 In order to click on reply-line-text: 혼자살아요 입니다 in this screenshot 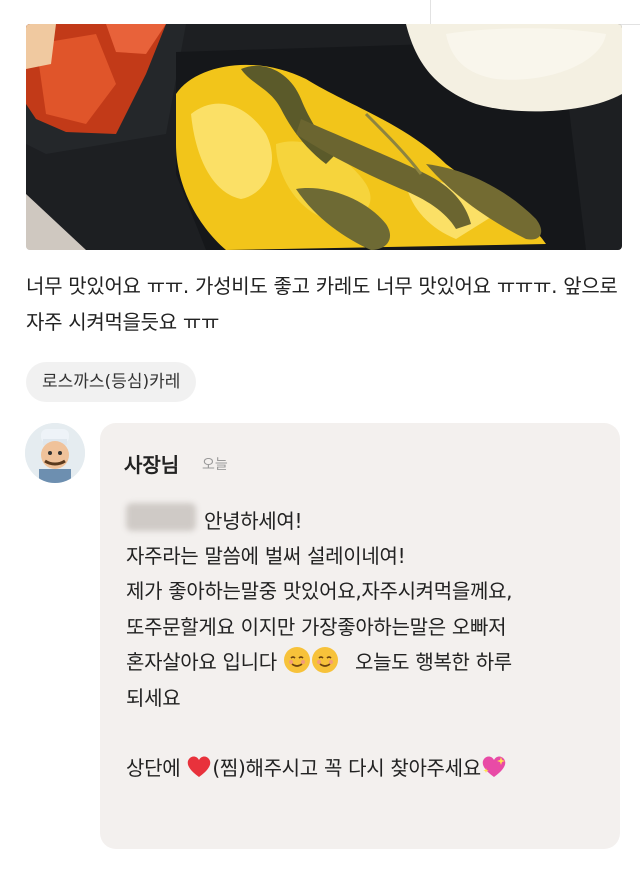, I will do `click(201, 662)`.